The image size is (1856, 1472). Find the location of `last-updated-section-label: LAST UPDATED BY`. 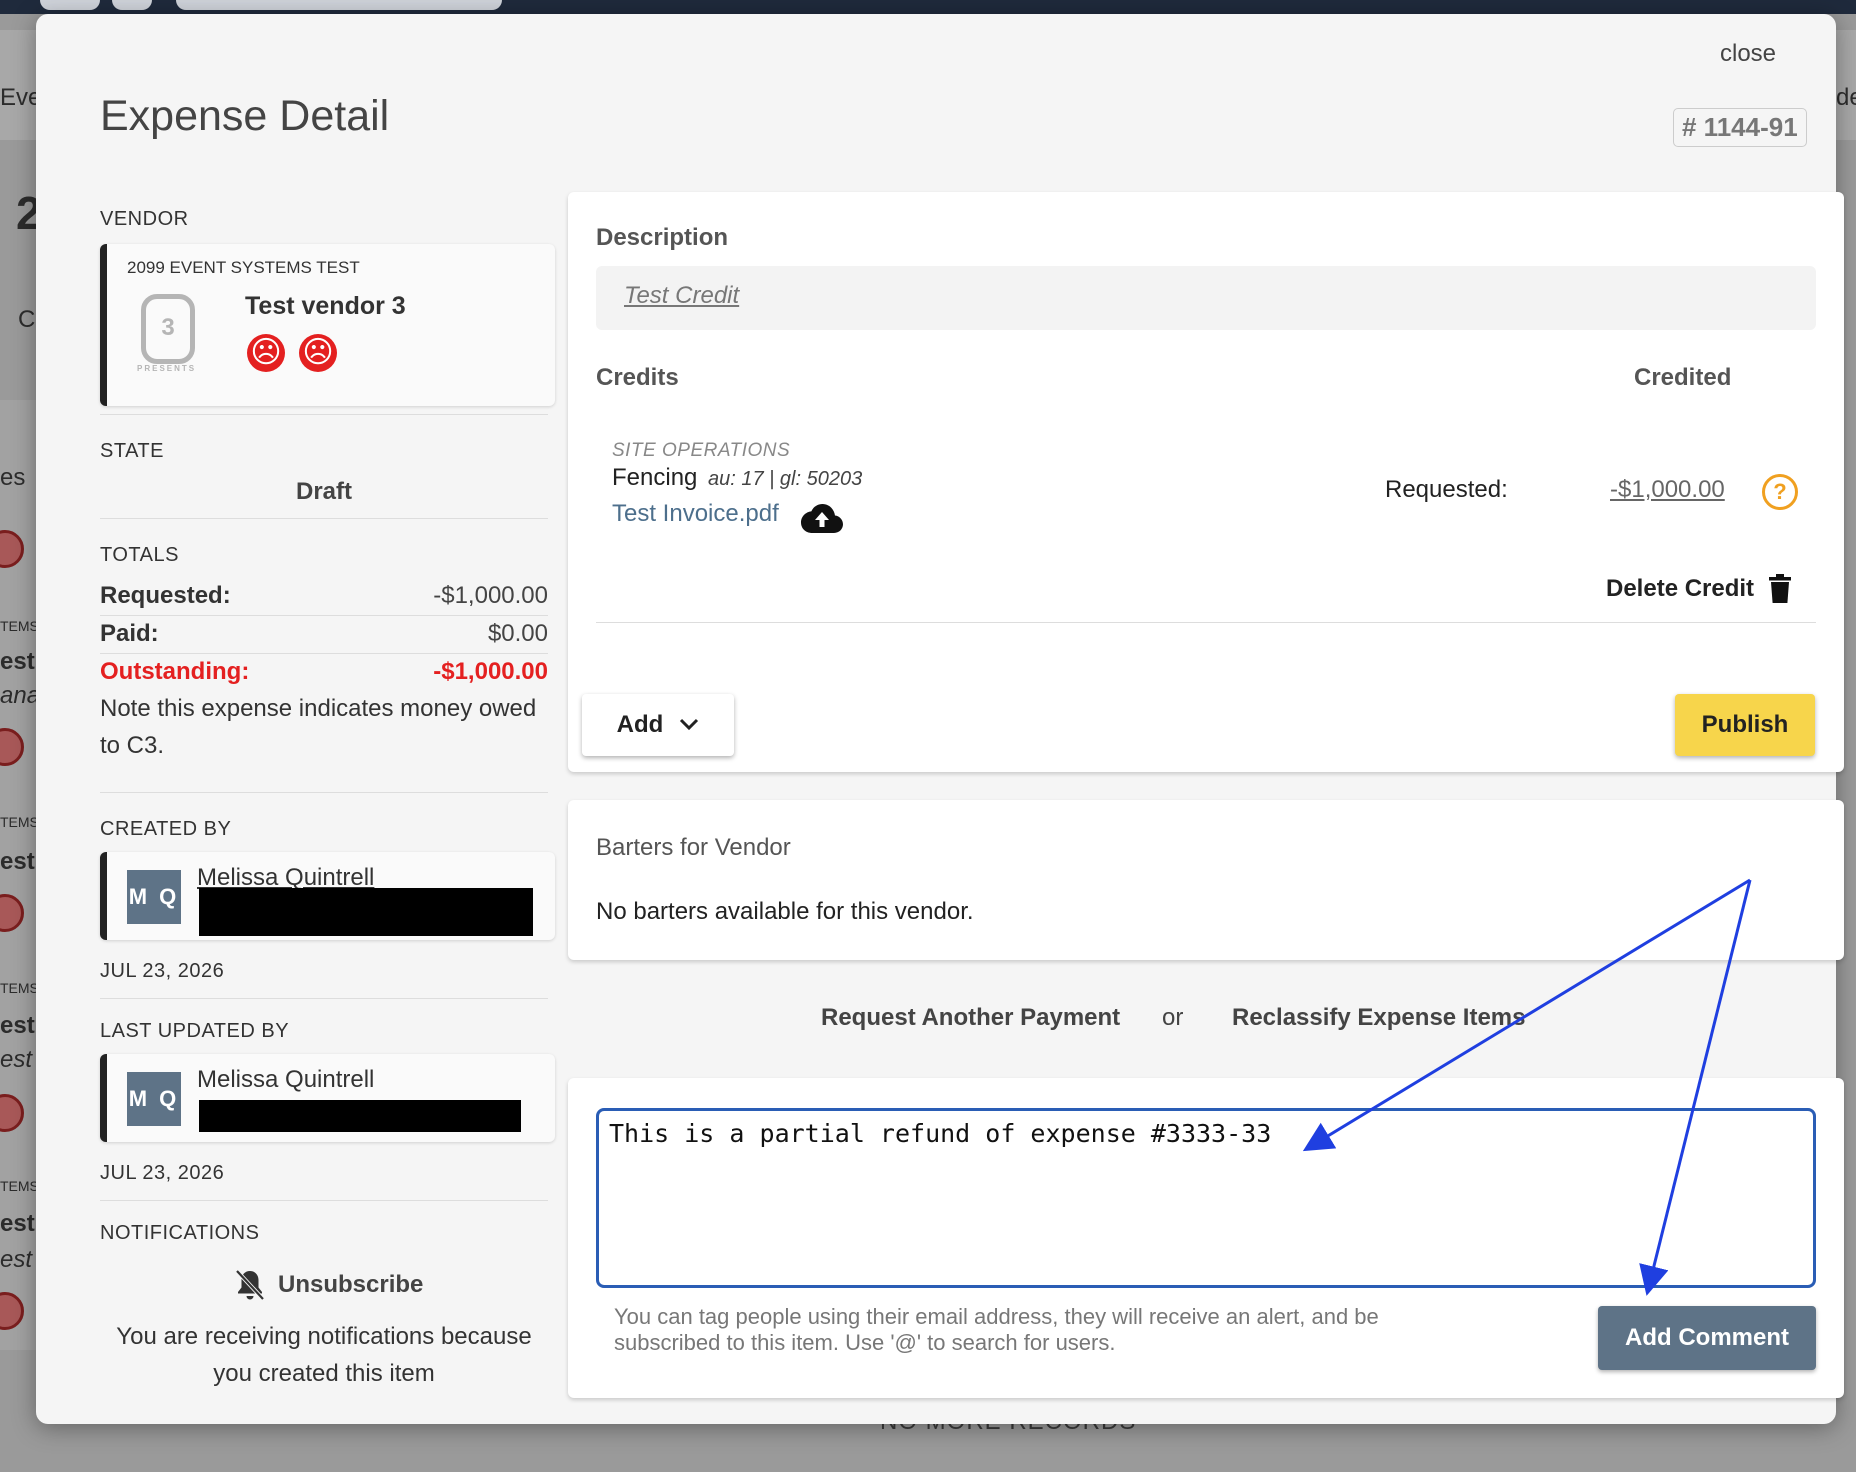

last-updated-section-label: LAST UPDATED BY is located at coordinates (195, 1031).